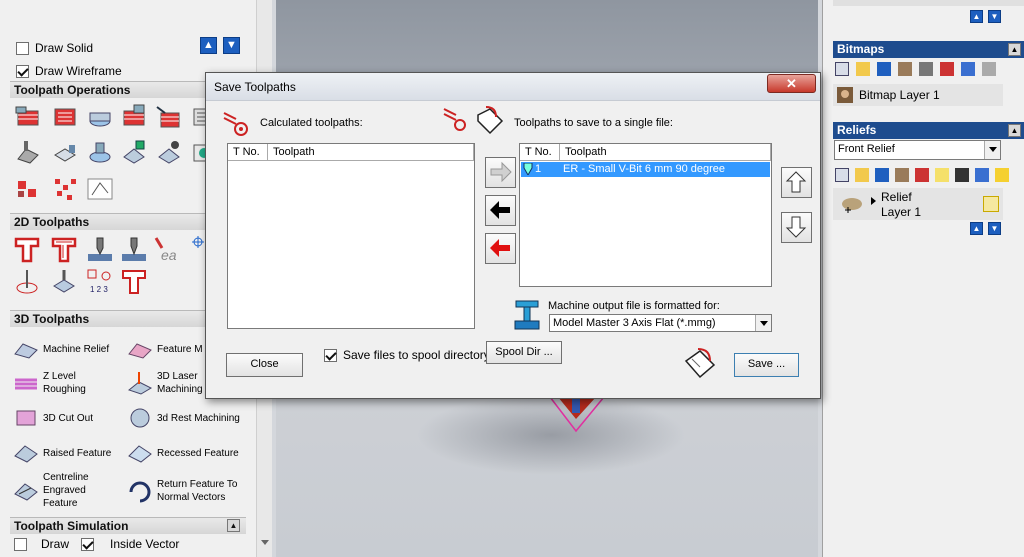 Image resolution: width=1024 pixels, height=557 pixels. Describe the element at coordinates (167, 250) in the screenshot. I see `engrave-text-icon: ea` at that location.